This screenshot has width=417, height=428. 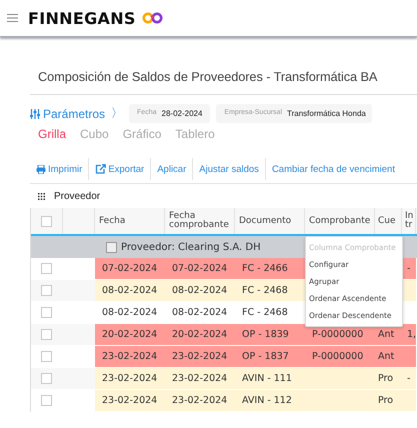 What do you see at coordinates (265, 357) in the screenshot?
I see `table-cell-text: OP - 1837` at bounding box center [265, 357].